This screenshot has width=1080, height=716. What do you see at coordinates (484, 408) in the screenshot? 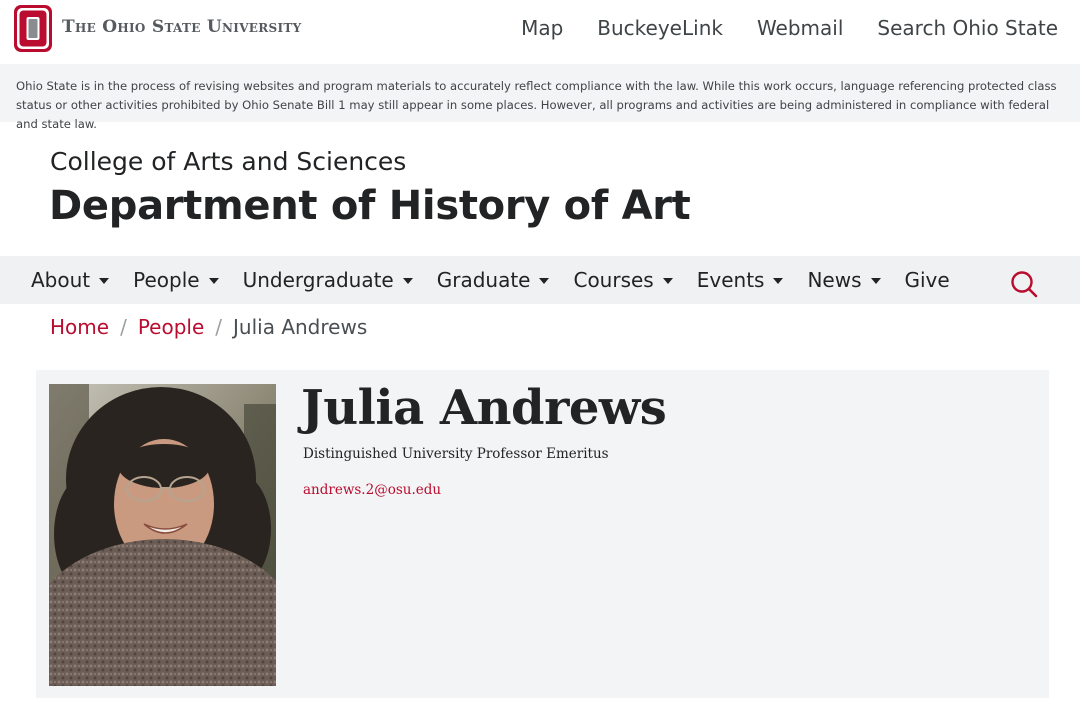
I see `profile-name: Julia Andrews` at bounding box center [484, 408].